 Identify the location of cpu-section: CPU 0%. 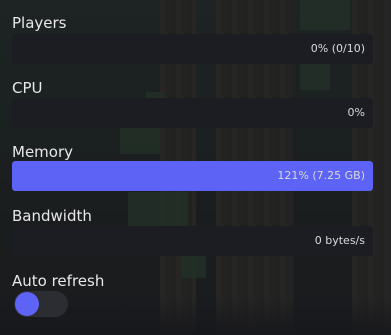
(192, 103).